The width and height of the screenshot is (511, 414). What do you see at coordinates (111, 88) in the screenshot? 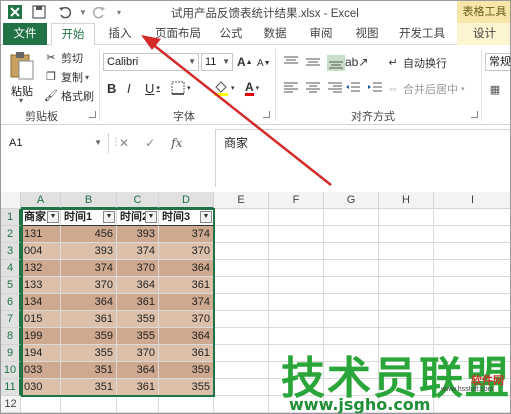
I see `bold-button: B` at bounding box center [111, 88].